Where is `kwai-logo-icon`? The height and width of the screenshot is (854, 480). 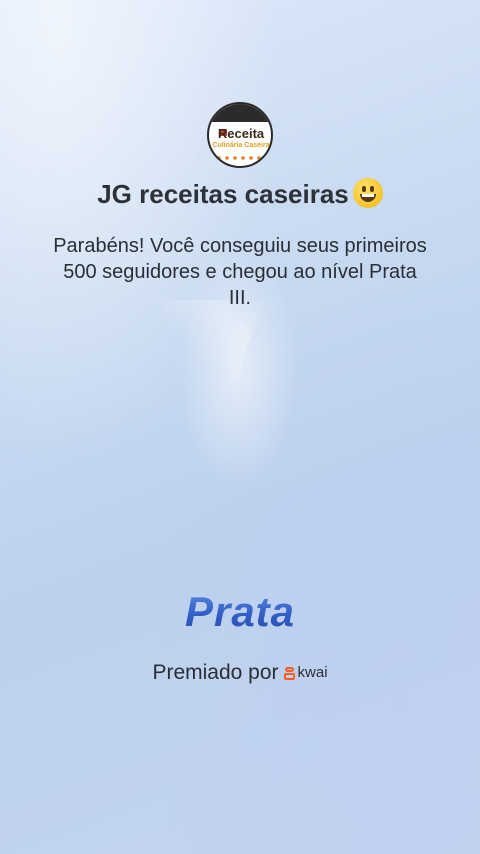 kwai-logo-icon is located at coordinates (289, 673).